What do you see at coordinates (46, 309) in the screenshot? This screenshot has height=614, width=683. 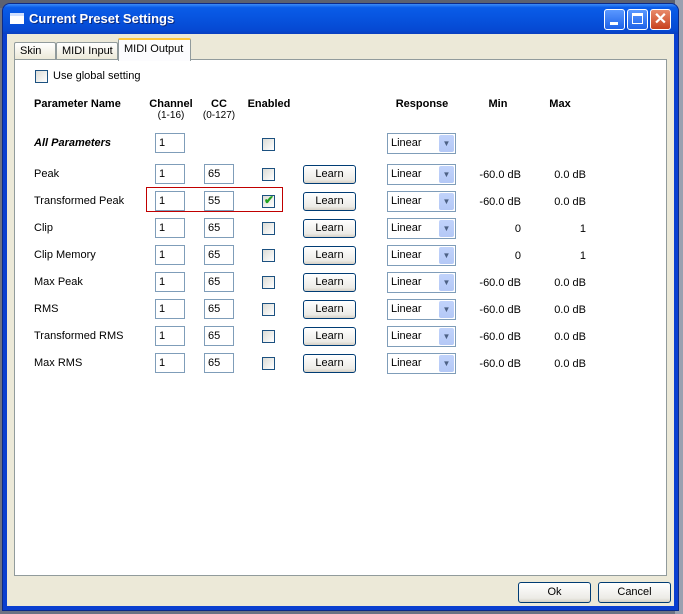 I see `parameter-name: RMS` at bounding box center [46, 309].